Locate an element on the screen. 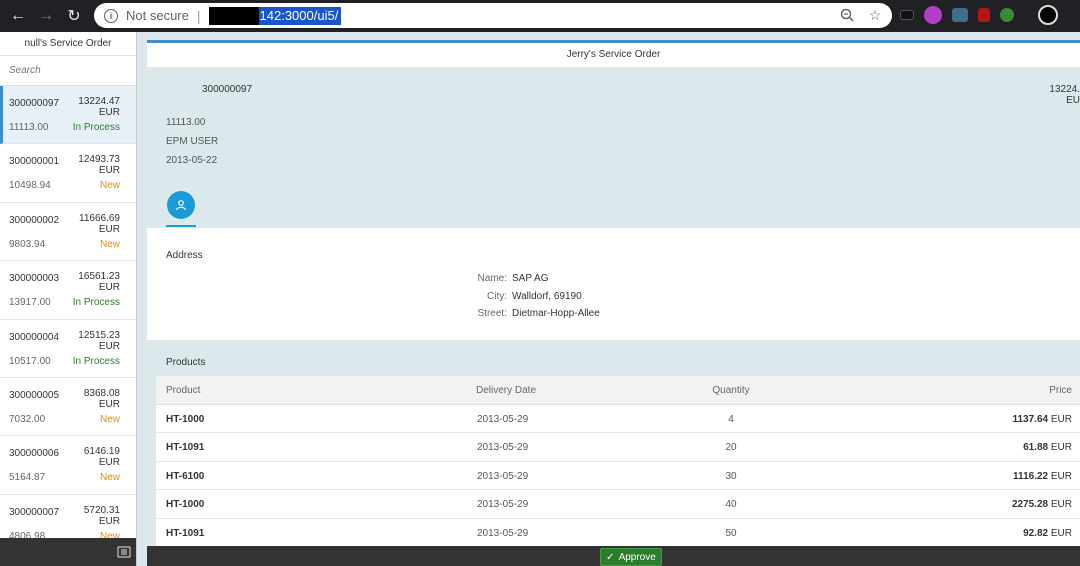 This screenshot has height=566, width=1080. redacted-host is located at coordinates (233, 15).